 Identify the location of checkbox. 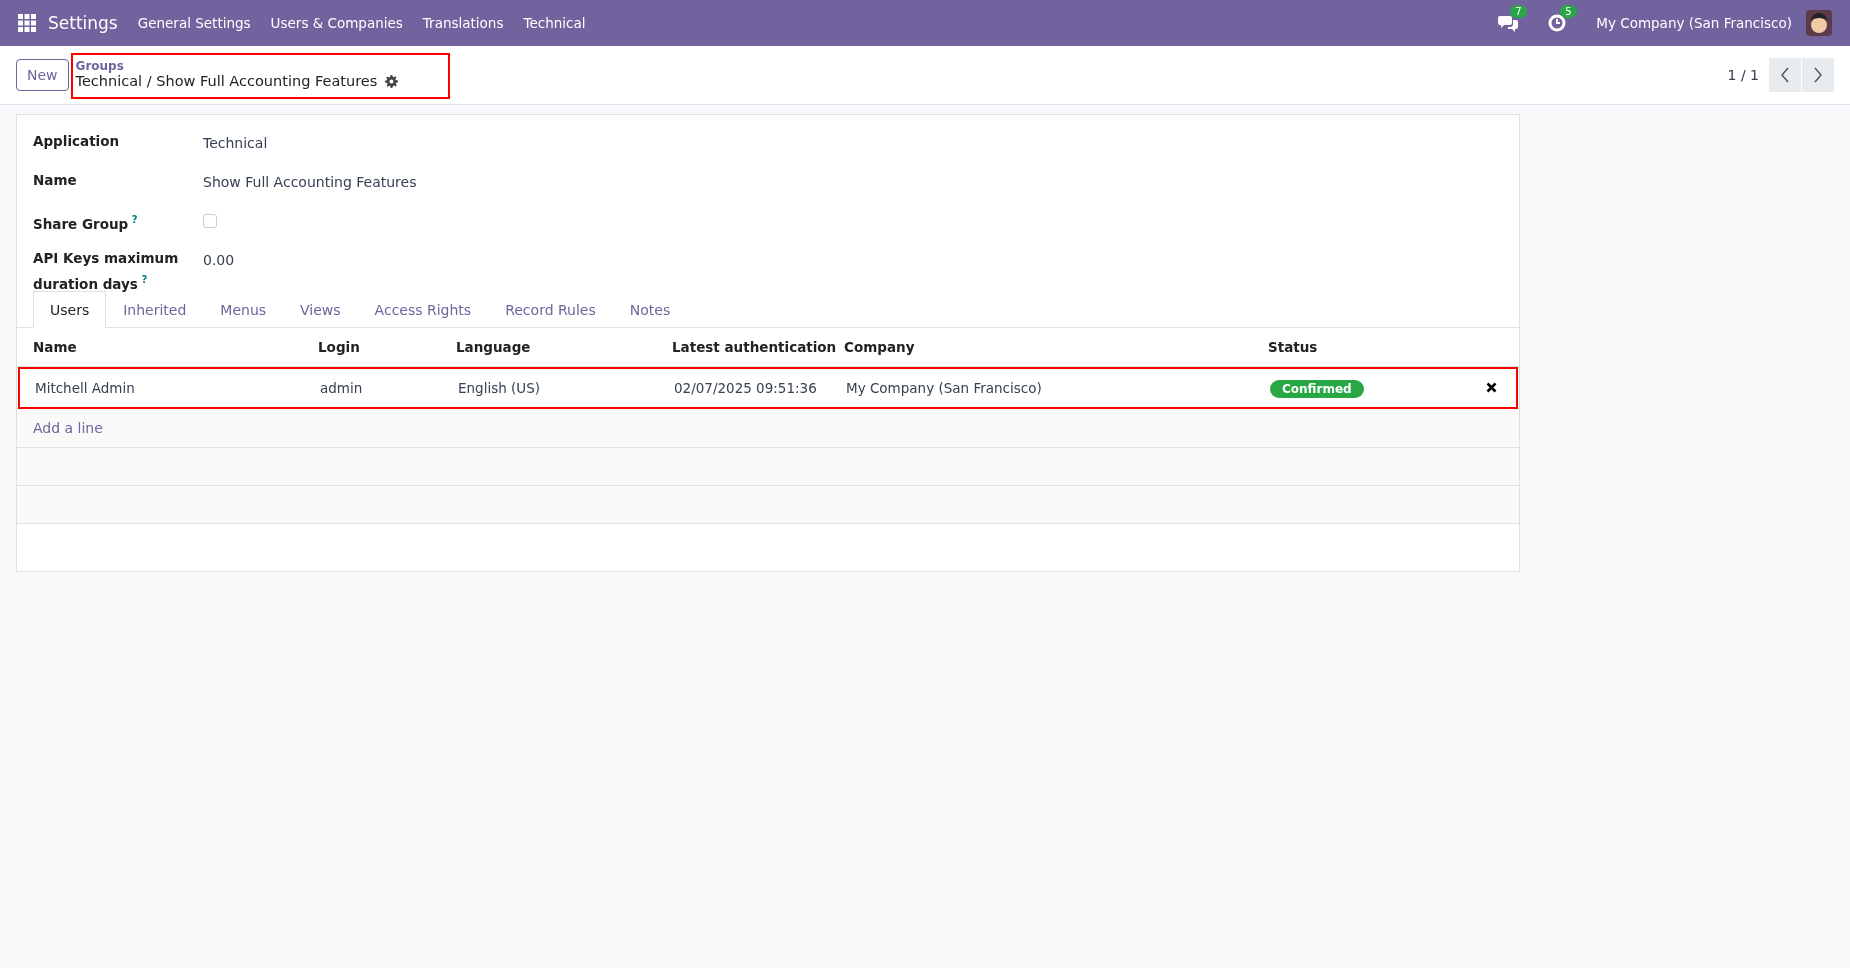
(210, 221).